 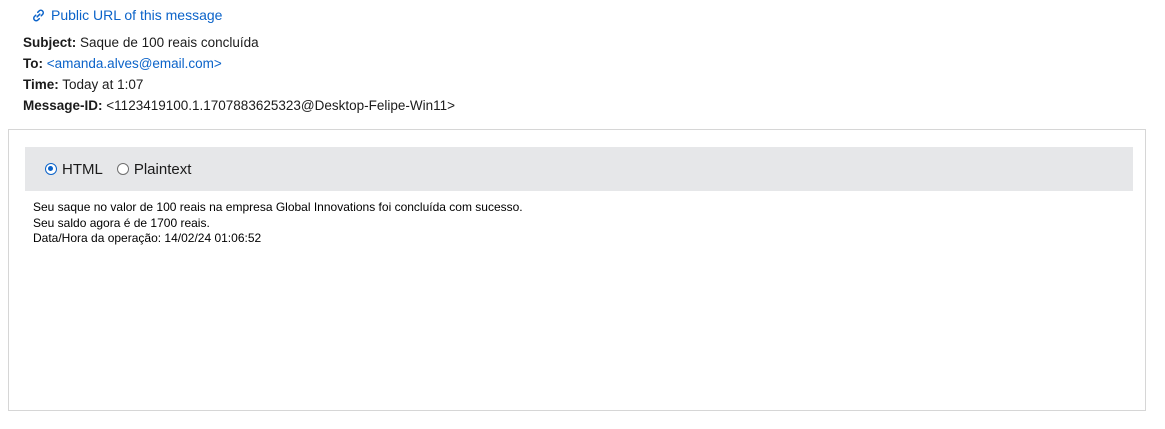 What do you see at coordinates (38, 15) in the screenshot?
I see `link-icon` at bounding box center [38, 15].